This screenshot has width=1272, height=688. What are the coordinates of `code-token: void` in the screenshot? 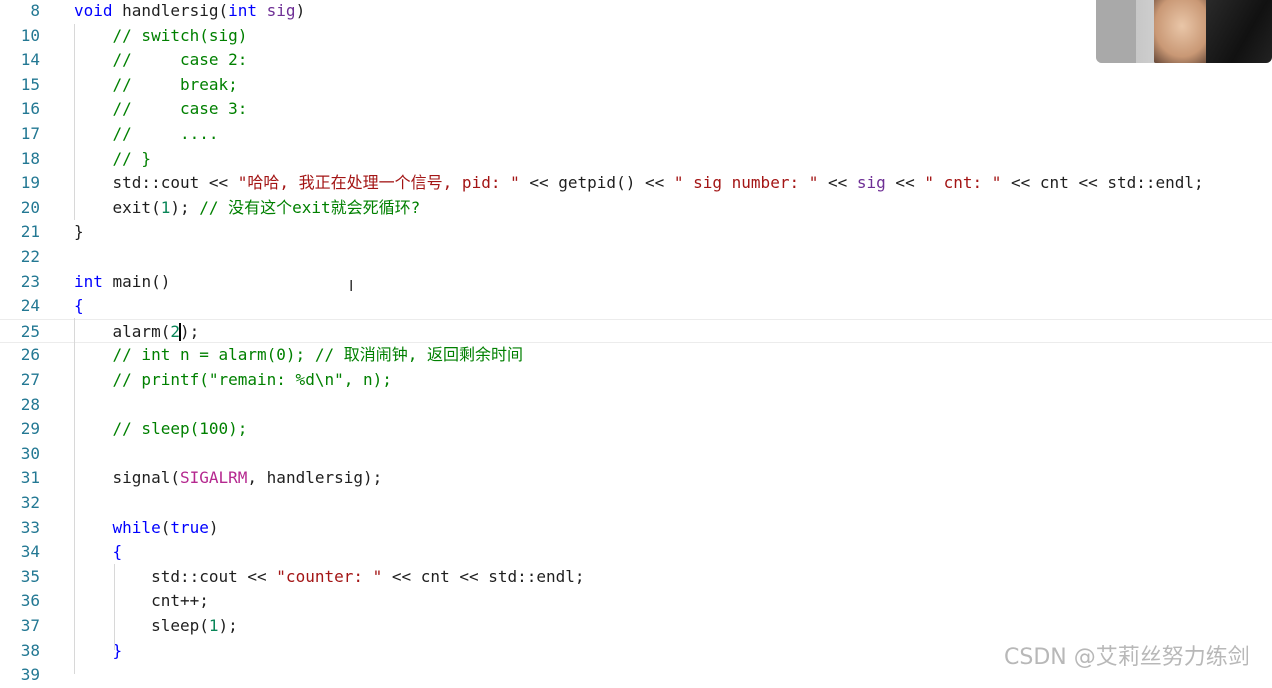 It's located at (93, 10).